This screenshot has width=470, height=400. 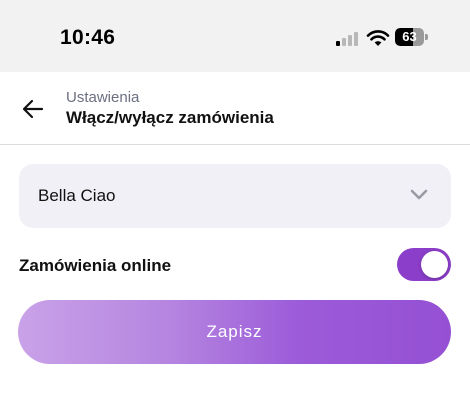 What do you see at coordinates (235, 196) in the screenshot?
I see `restaurant-select: Bella Ciao` at bounding box center [235, 196].